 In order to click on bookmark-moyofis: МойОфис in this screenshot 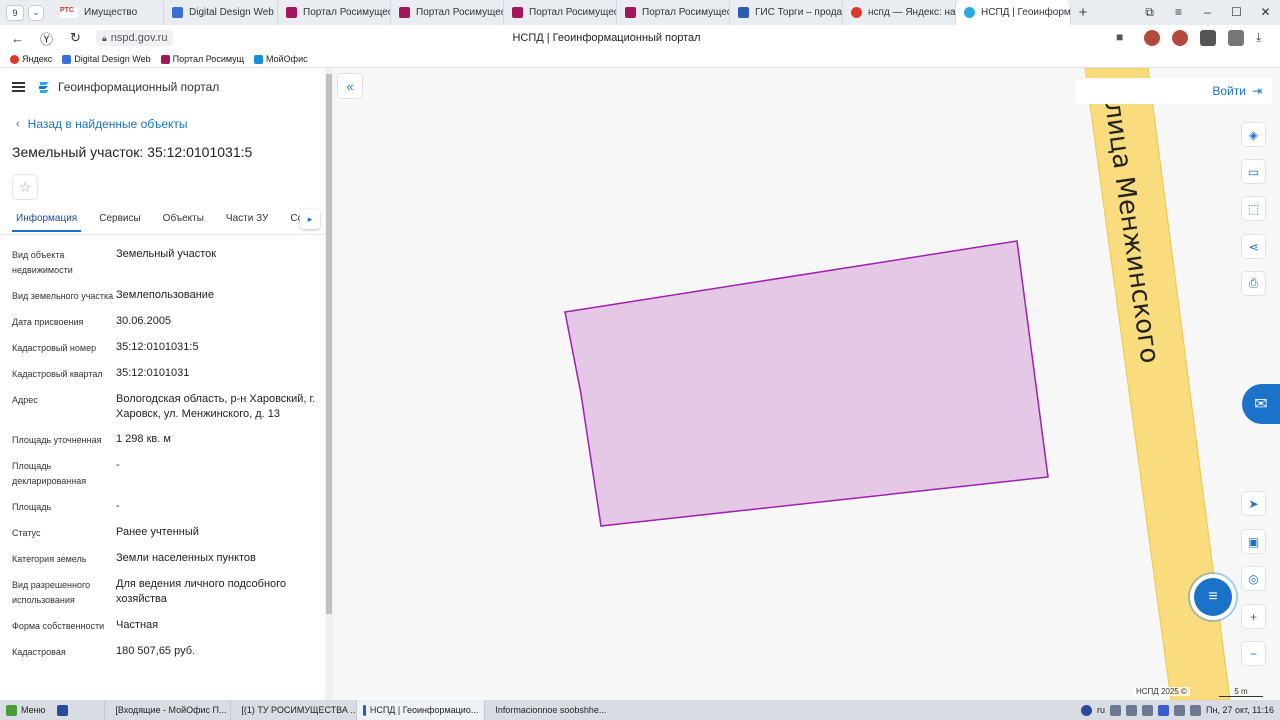, I will do `click(281, 59)`.